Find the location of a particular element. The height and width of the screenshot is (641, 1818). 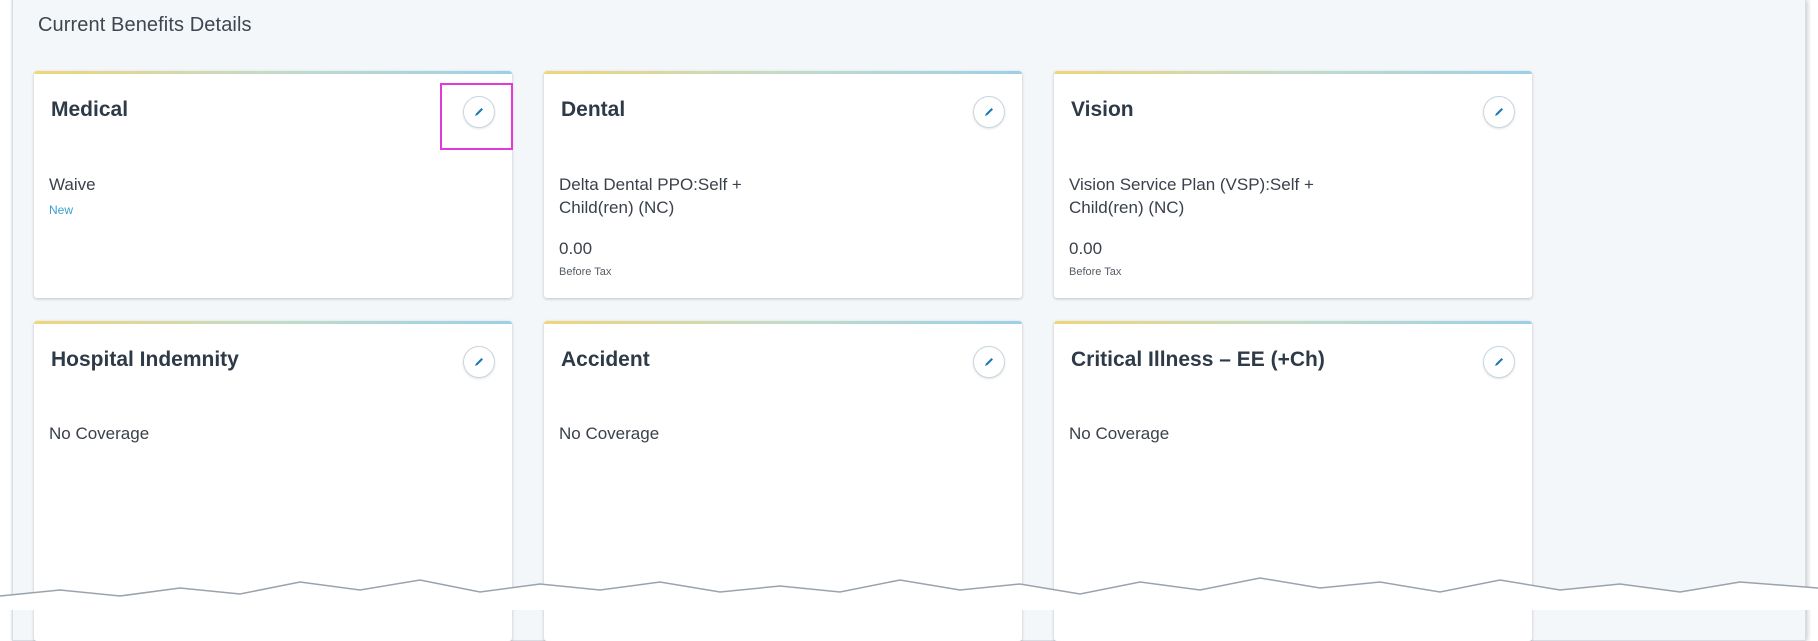

plan-name: Delta Dental PPO:Self + Child(ren) (NC) is located at coordinates (689, 196).